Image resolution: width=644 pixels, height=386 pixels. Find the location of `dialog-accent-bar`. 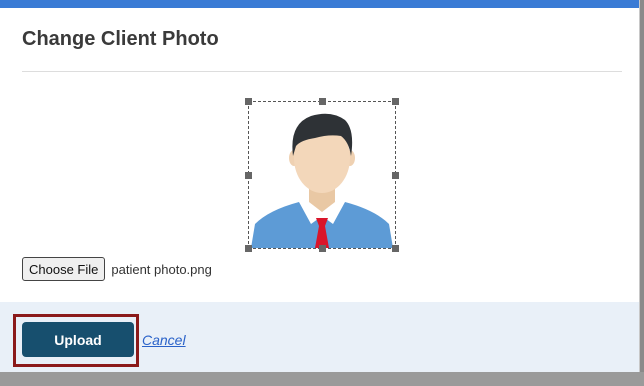

dialog-accent-bar is located at coordinates (319, 4).